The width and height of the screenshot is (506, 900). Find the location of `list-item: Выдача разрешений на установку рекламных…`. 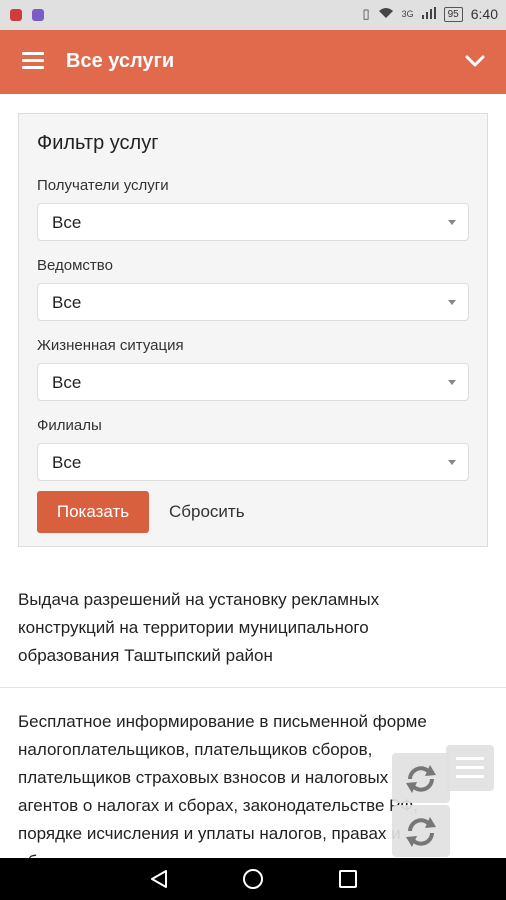

list-item: Выдача разрешений на установку рекламных… is located at coordinates (252, 628).